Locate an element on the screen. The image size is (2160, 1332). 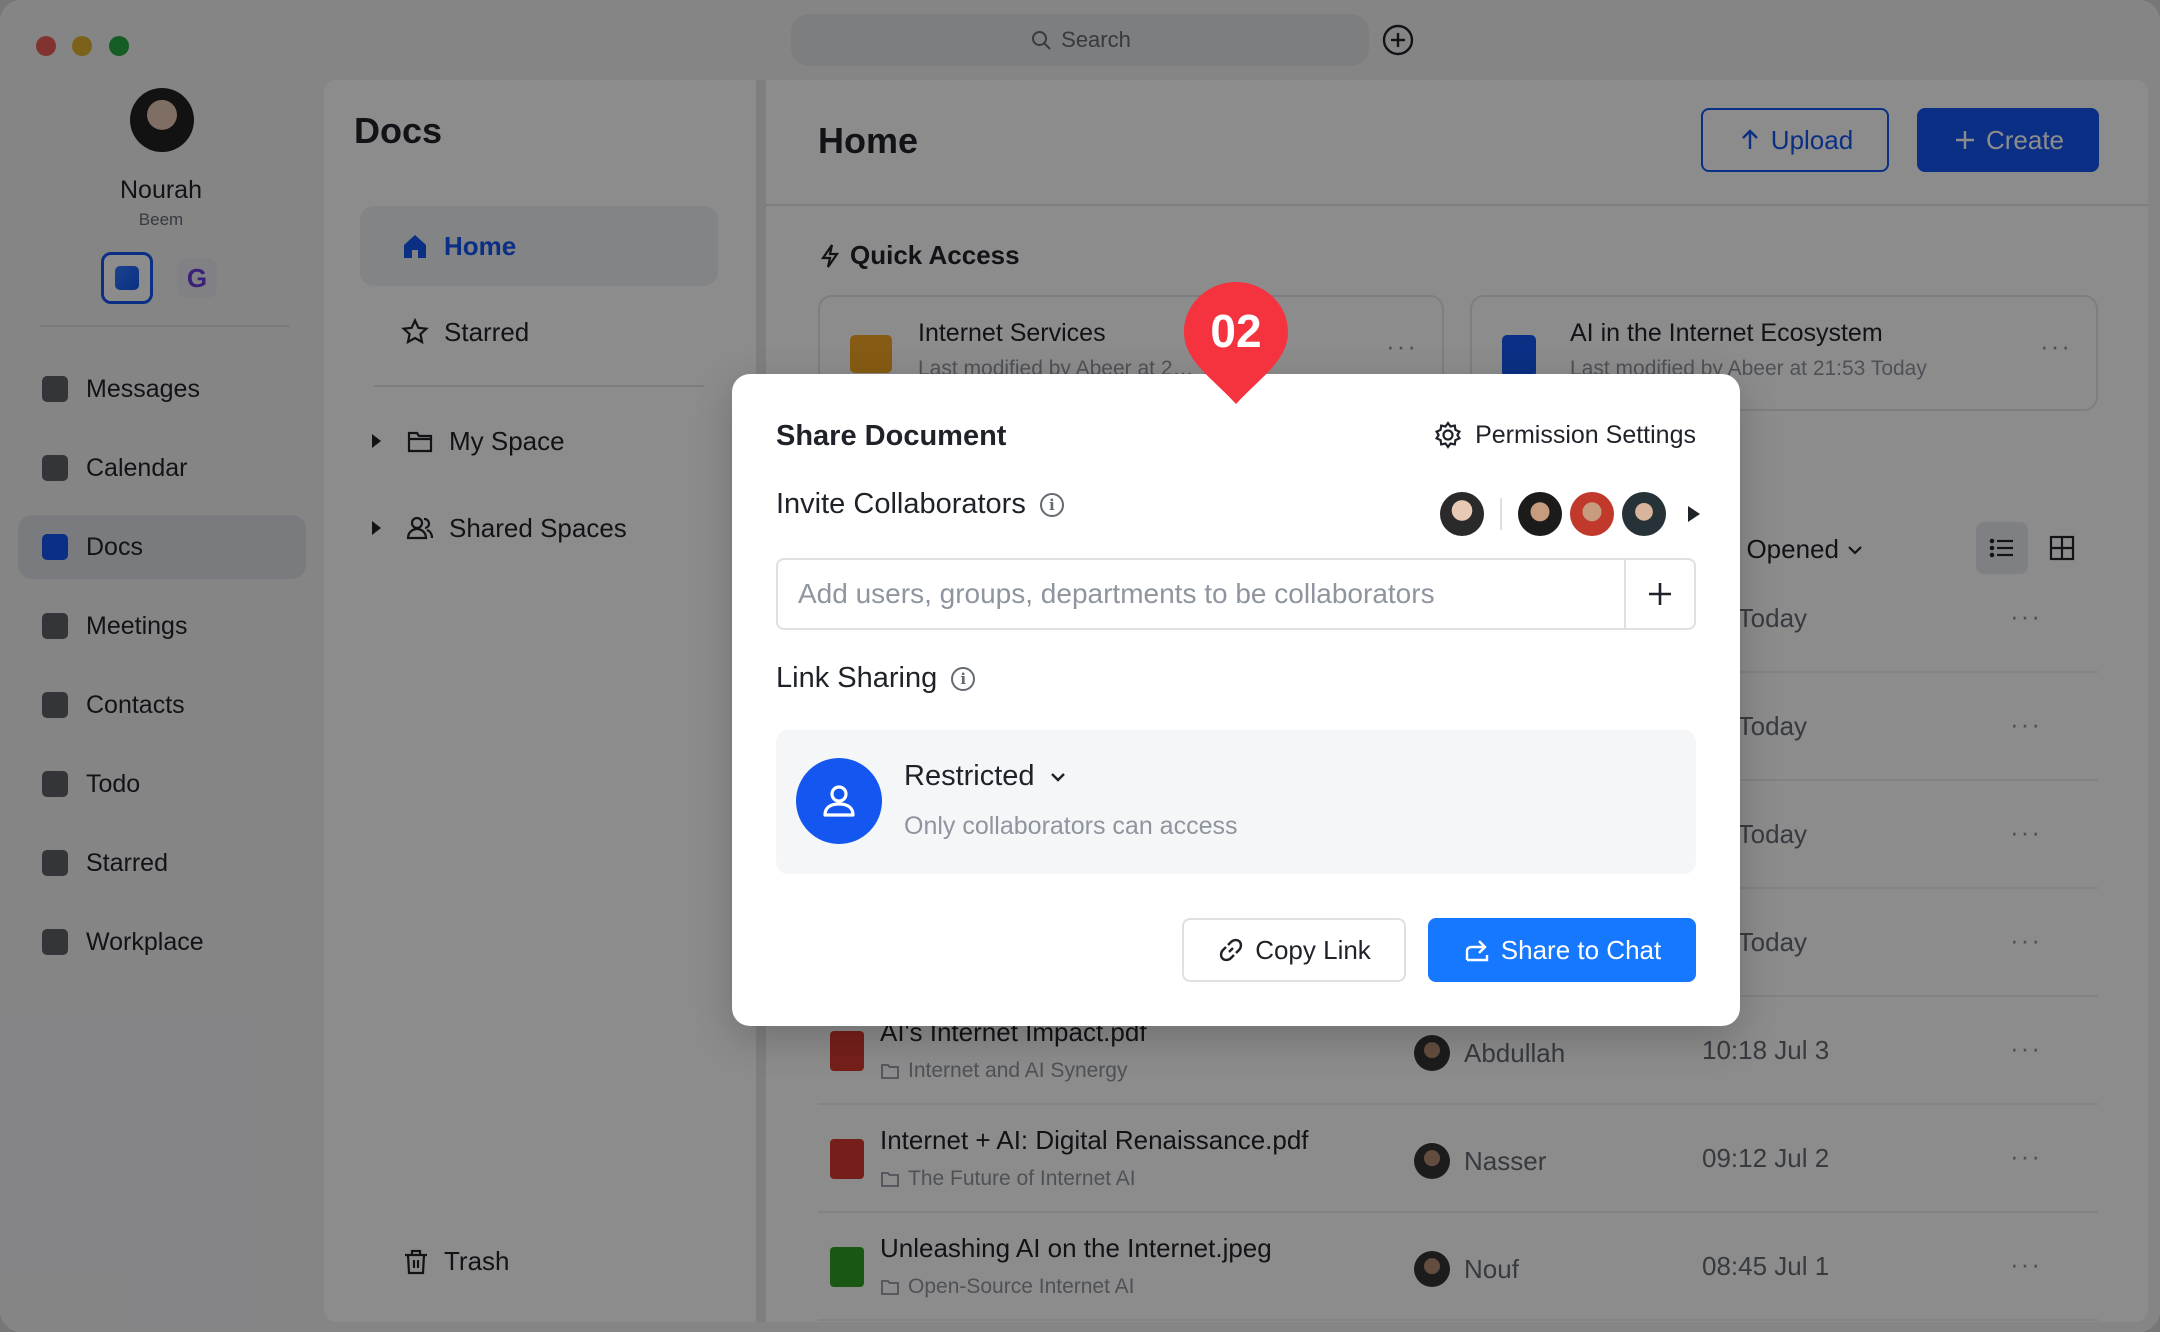
gear-icon is located at coordinates (1448, 435).